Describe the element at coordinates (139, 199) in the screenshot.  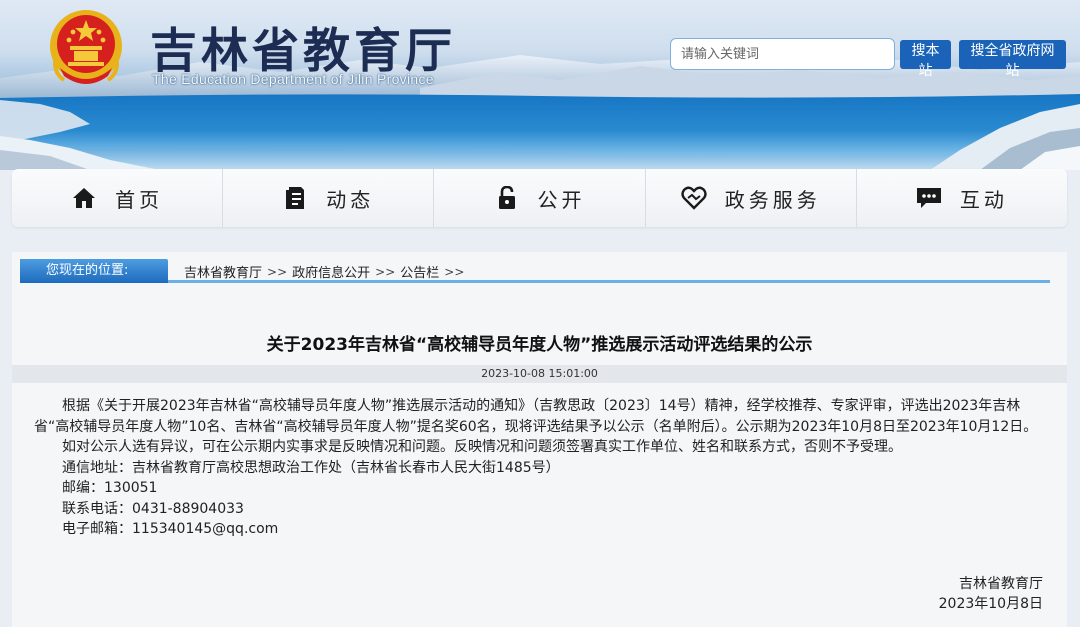
I see `nav-item-label: 首页` at that location.